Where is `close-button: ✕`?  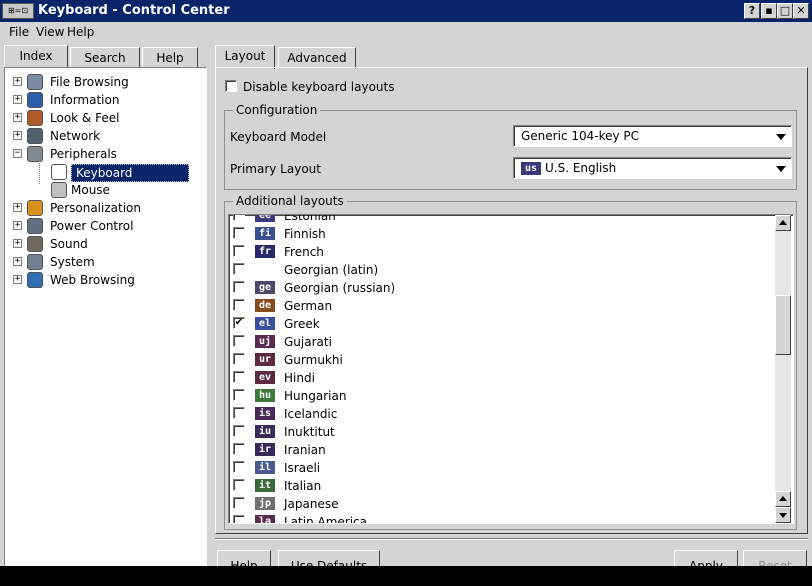 close-button: ✕ is located at coordinates (801, 11).